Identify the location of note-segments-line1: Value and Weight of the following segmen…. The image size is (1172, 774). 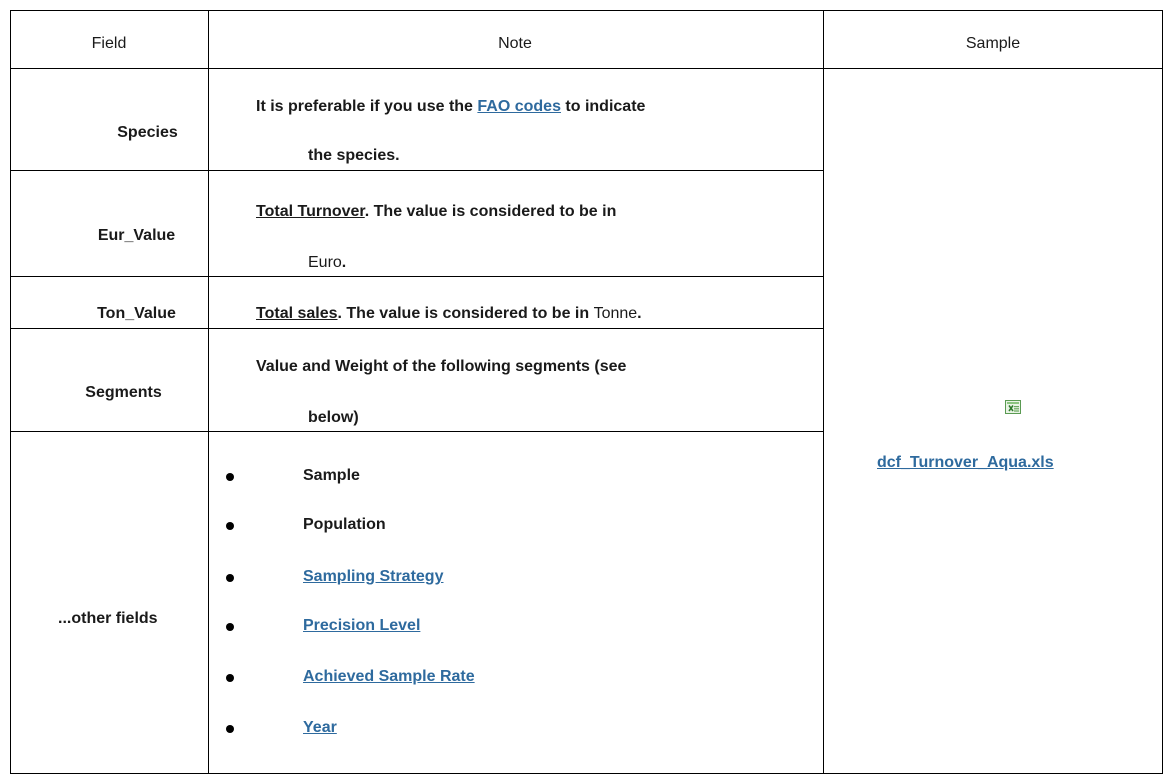
(441, 366).